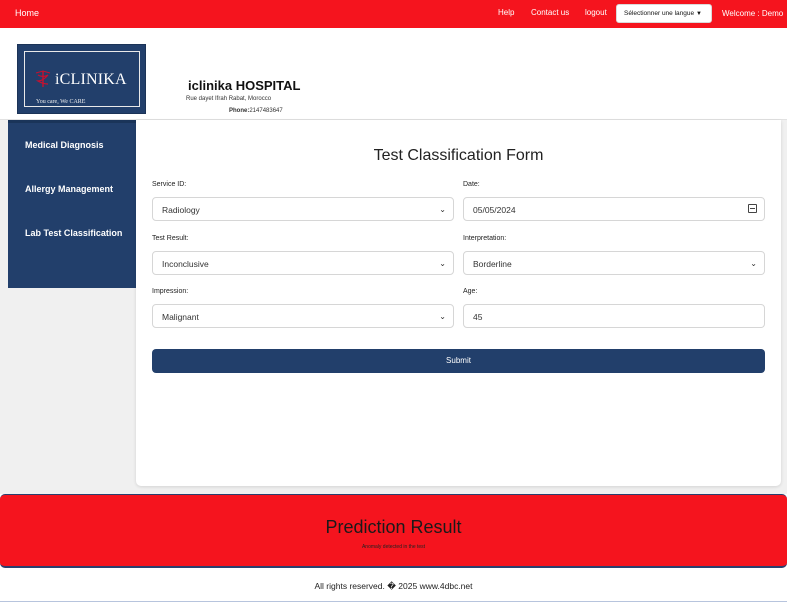  Describe the element at coordinates (393, 527) in the screenshot. I see `prediction-result-title: Prediction Result` at that location.